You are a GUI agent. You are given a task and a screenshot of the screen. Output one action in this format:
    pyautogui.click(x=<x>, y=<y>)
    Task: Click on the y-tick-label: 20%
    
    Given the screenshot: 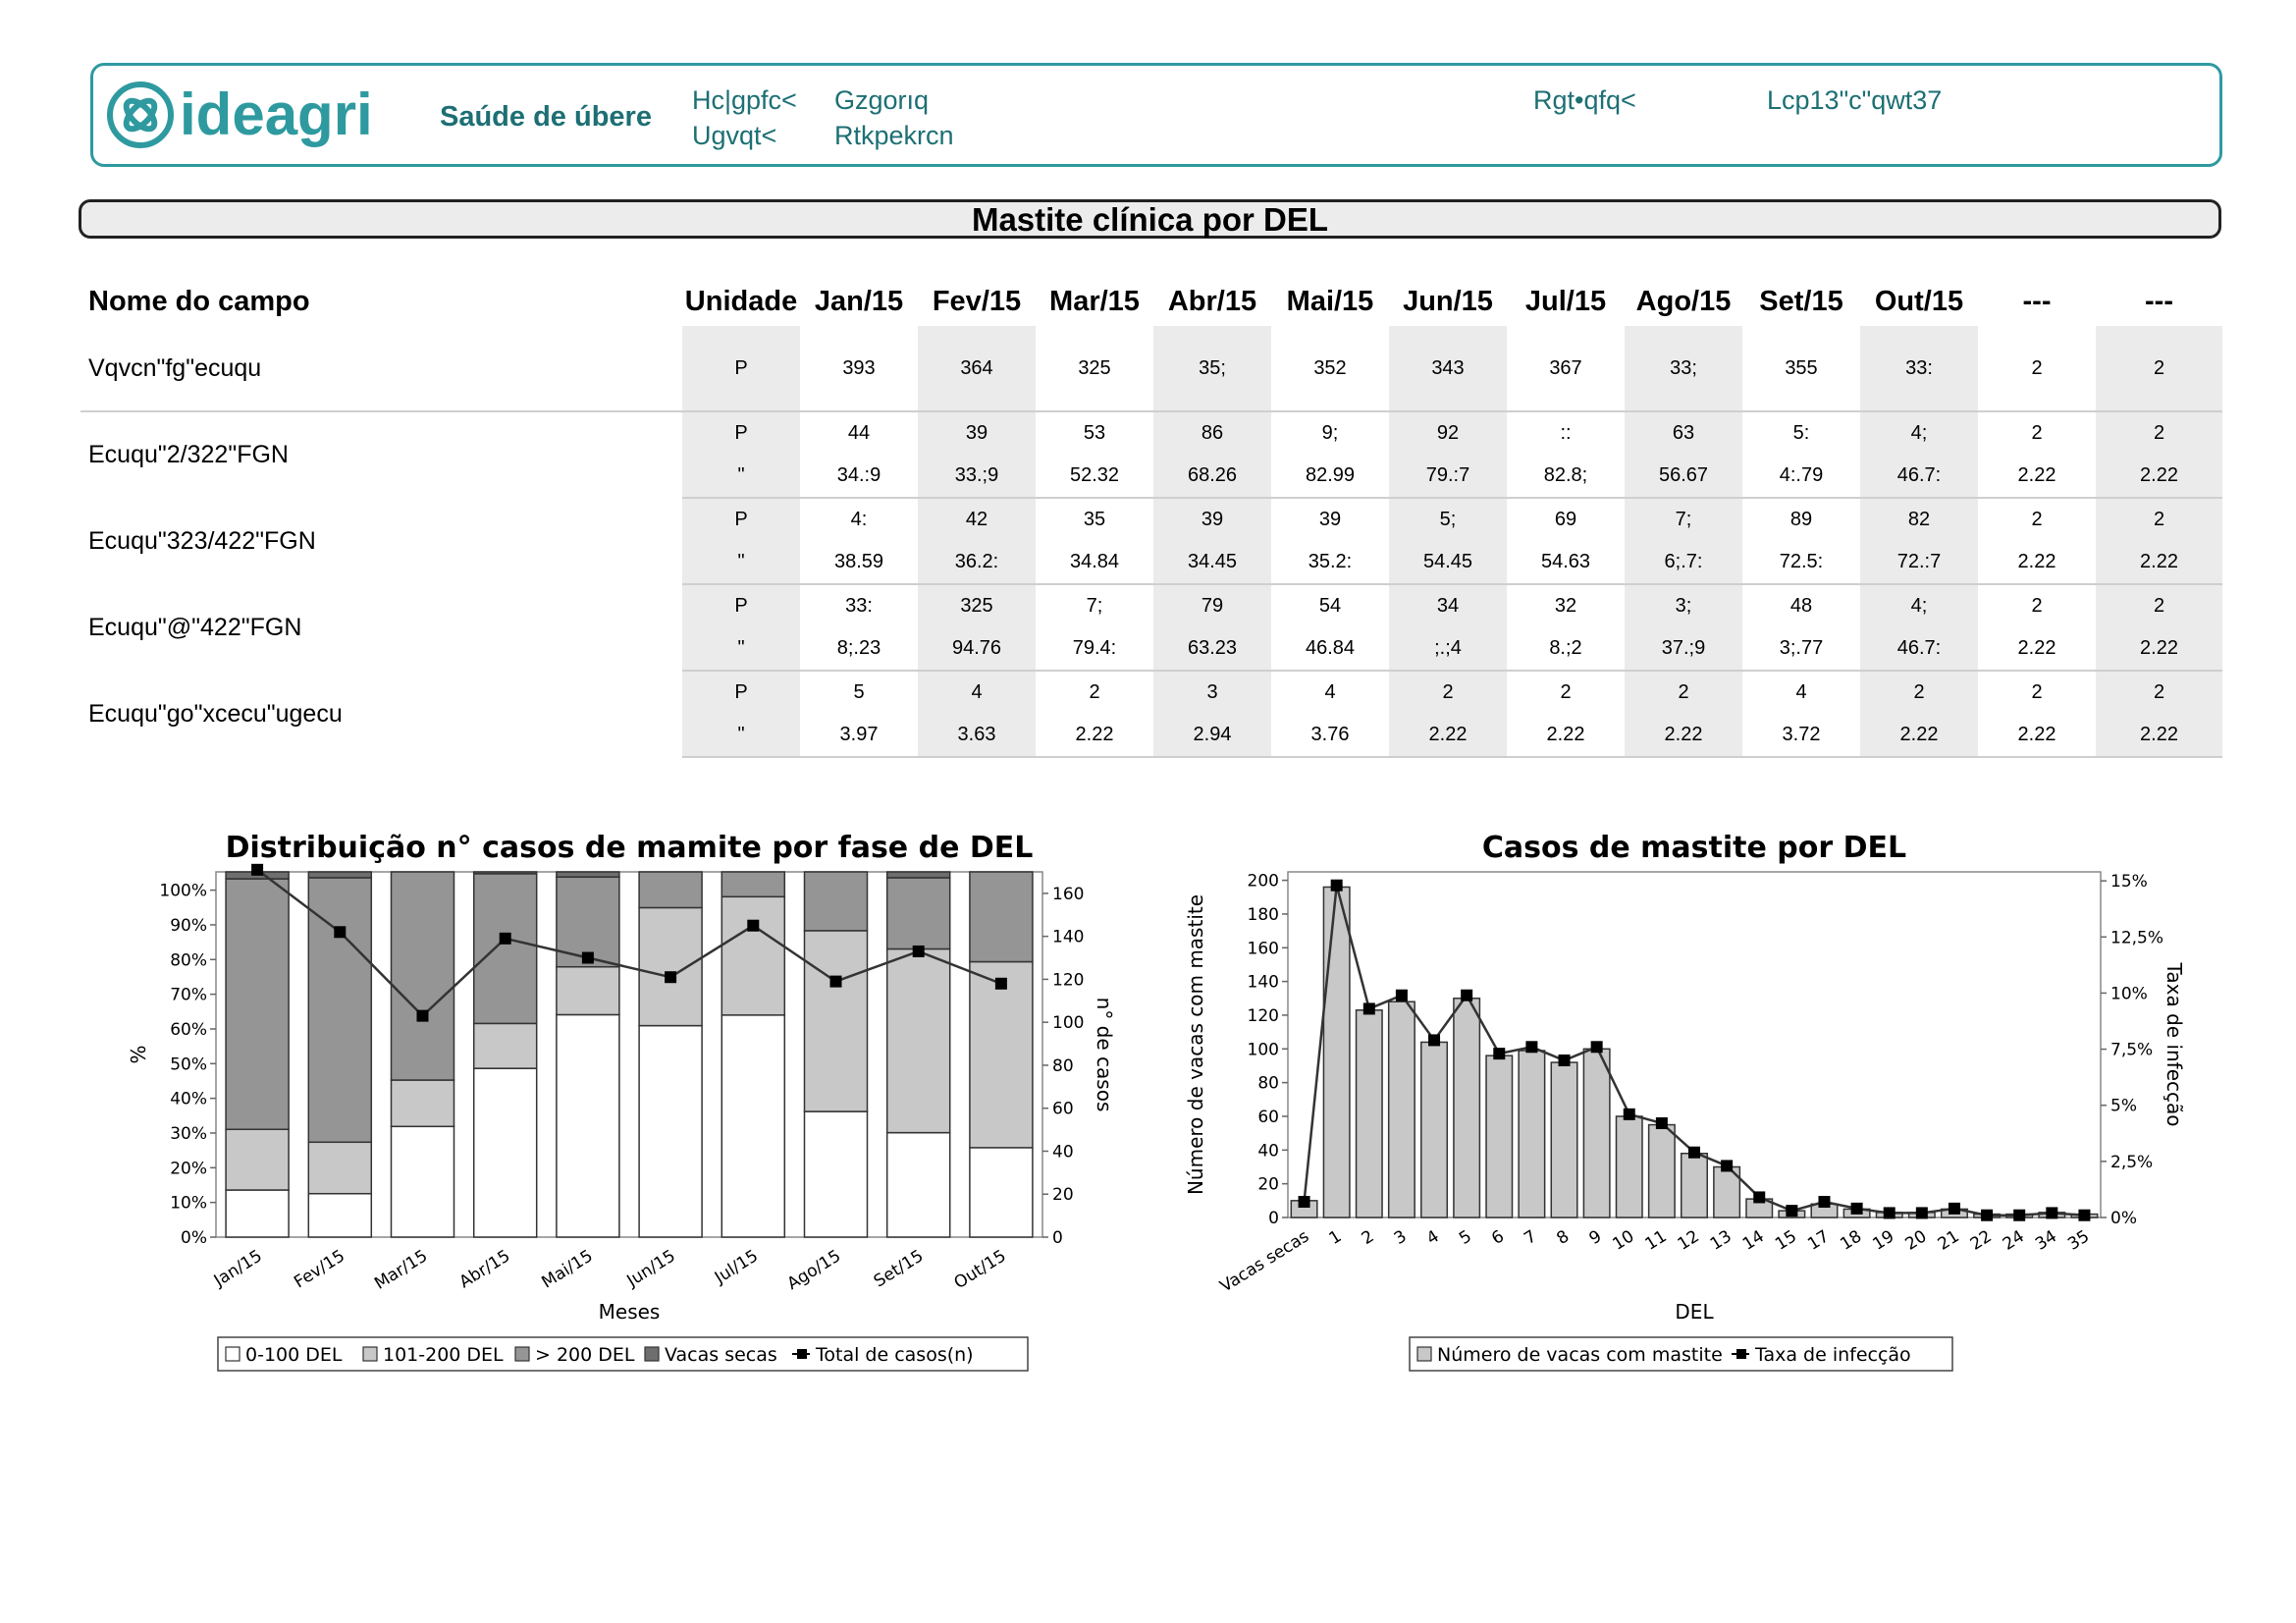 What is the action you would take?
    pyautogui.click(x=188, y=1168)
    